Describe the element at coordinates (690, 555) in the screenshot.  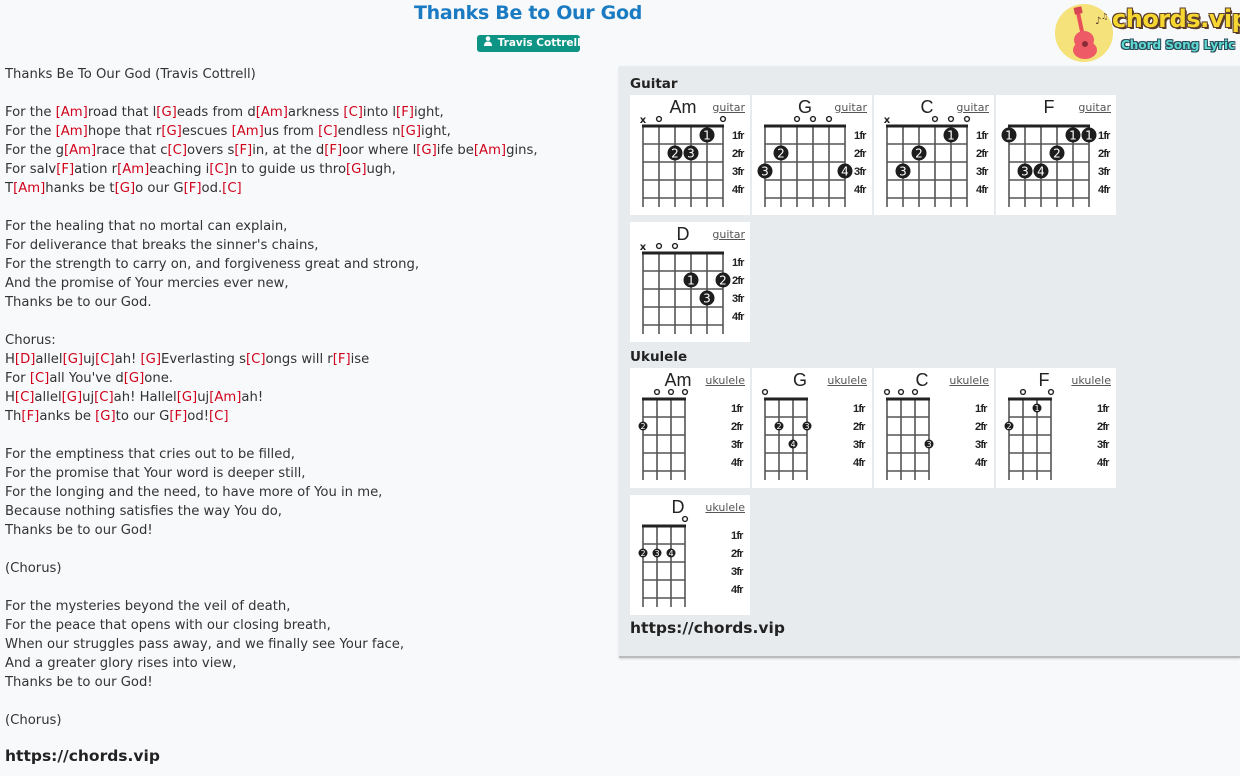
I see `ukulele-chord-diagram-d: D 1fr 2fr 3fr 4fr 2 3 4 ukulele` at that location.